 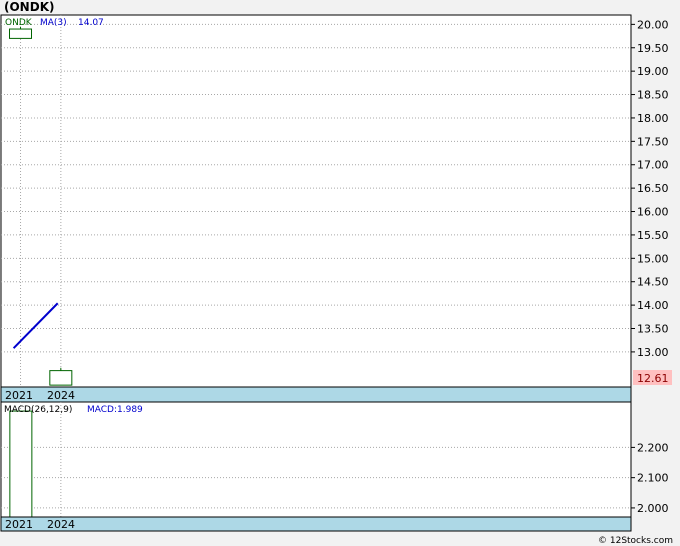 What do you see at coordinates (53, 23) in the screenshot?
I see `ma-label: MA(3)` at bounding box center [53, 23].